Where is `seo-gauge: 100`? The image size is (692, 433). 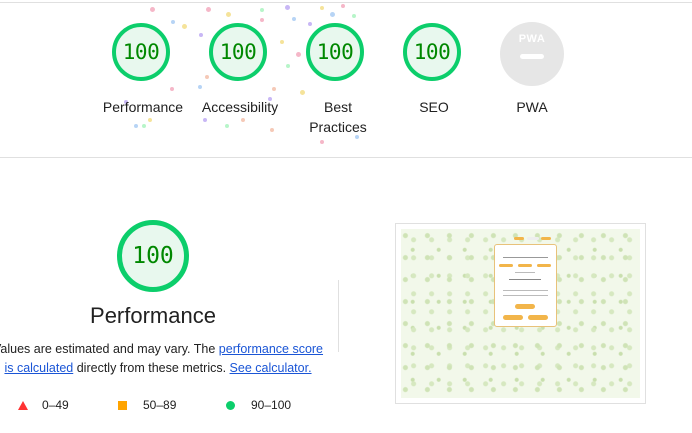 seo-gauge: 100 is located at coordinates (432, 52).